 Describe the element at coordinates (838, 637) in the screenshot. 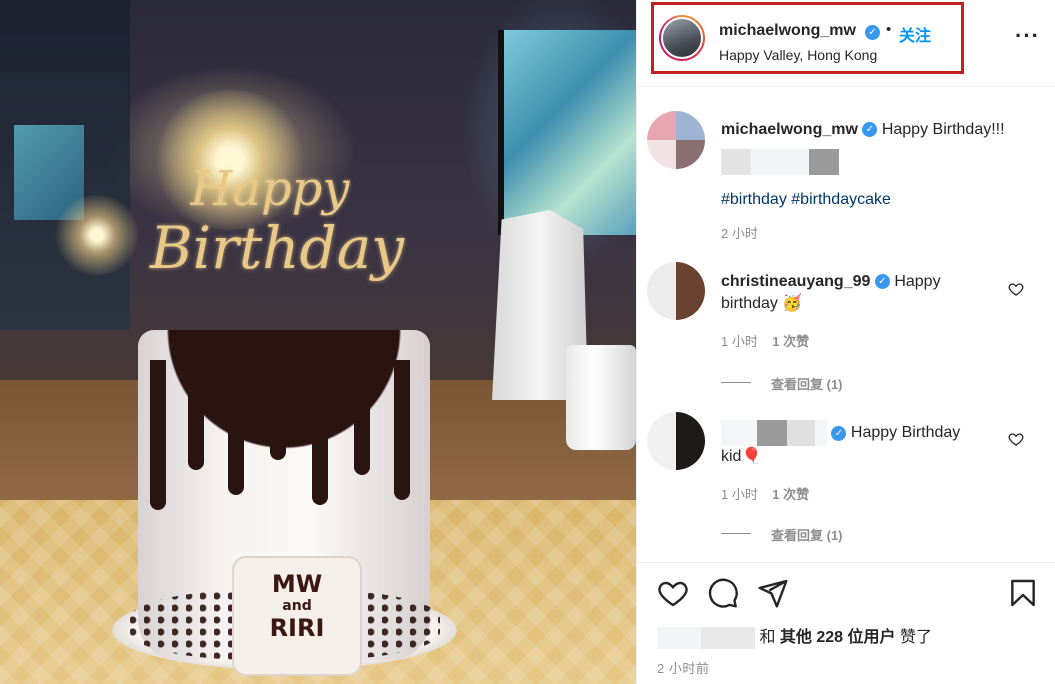

I see `likes-count: 其他 228 位用户` at that location.